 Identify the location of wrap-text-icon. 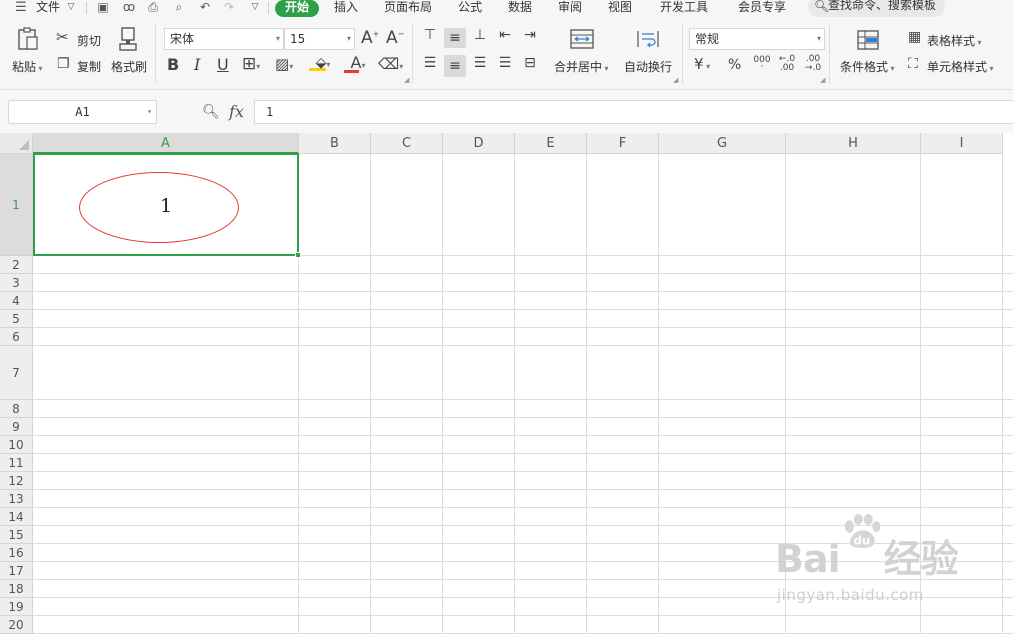
(648, 40).